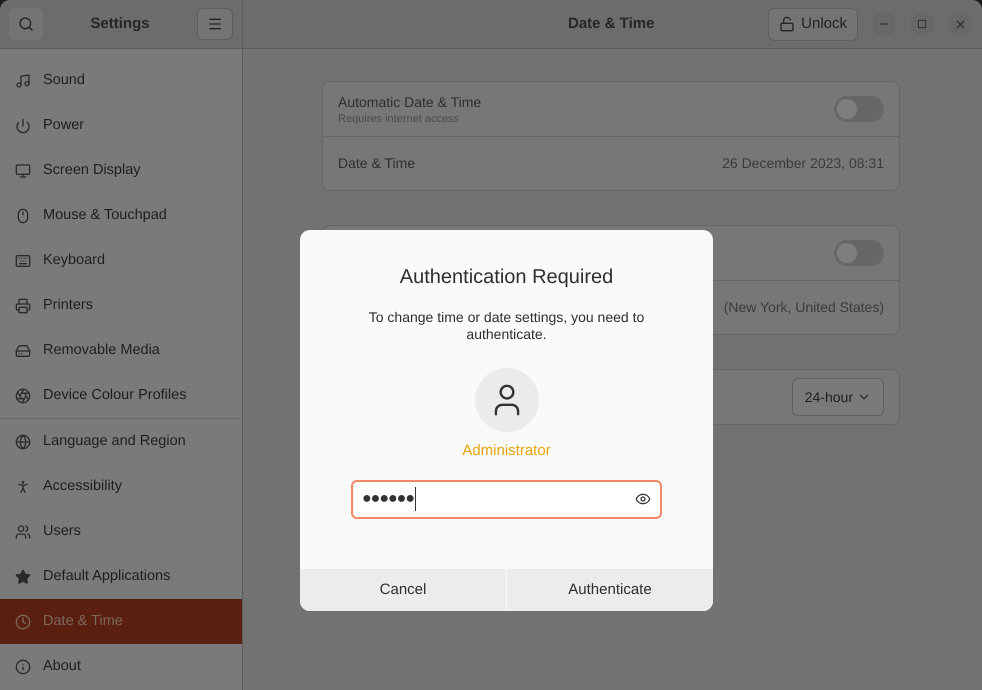  I want to click on close-button, so click(960, 24).